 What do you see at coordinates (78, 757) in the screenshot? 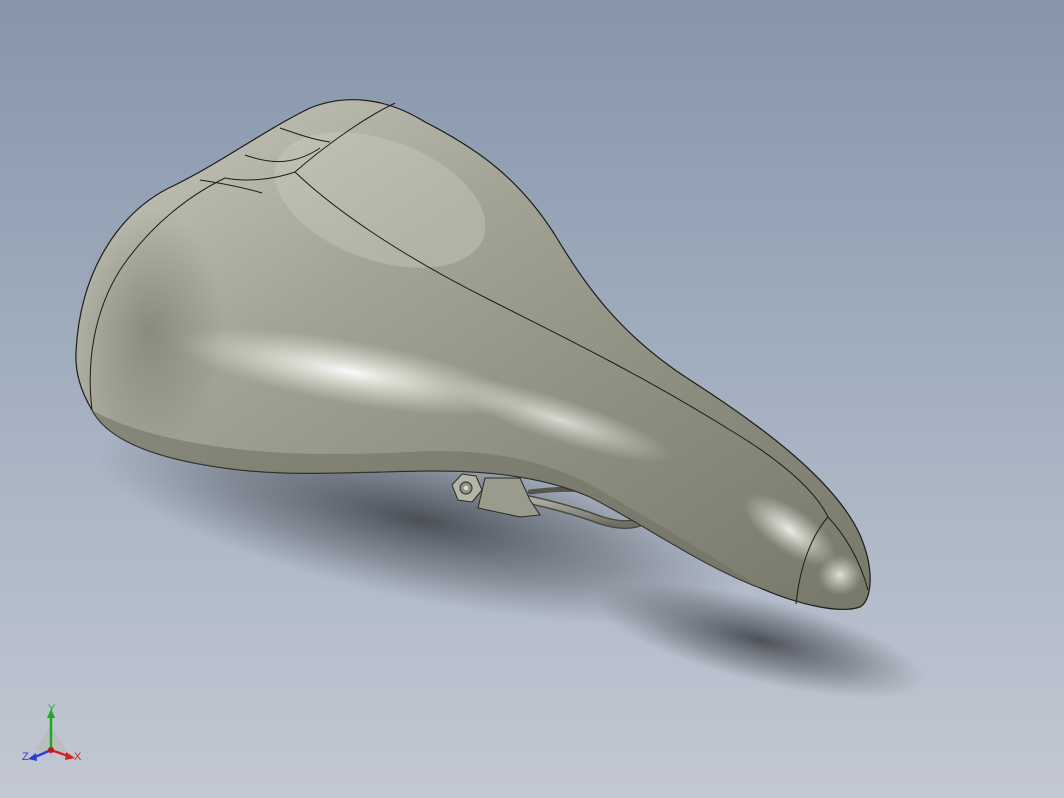
I see `x-axis-label: X` at bounding box center [78, 757].